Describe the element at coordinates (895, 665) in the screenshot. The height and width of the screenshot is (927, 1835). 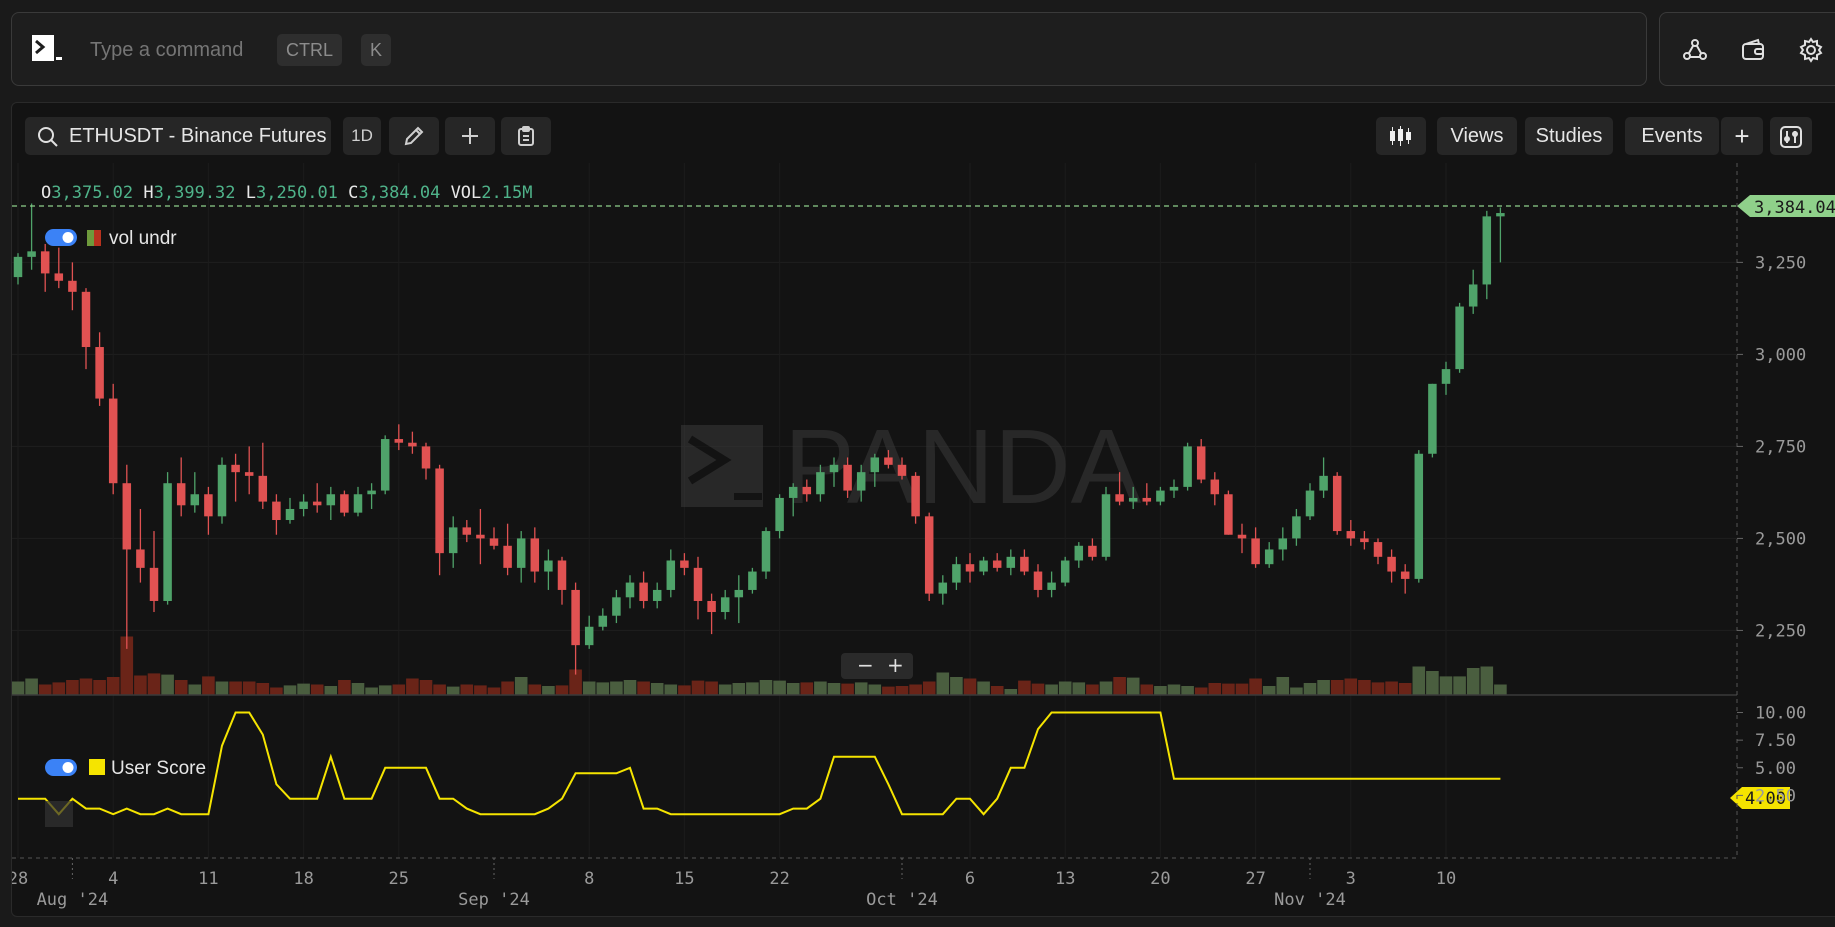
I see `zoom-in-button: +` at that location.